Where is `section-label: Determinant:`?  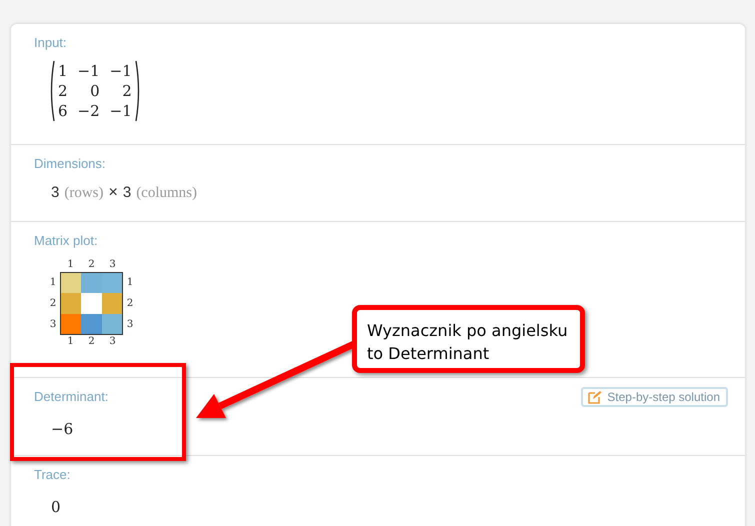 section-label: Determinant: is located at coordinates (71, 396).